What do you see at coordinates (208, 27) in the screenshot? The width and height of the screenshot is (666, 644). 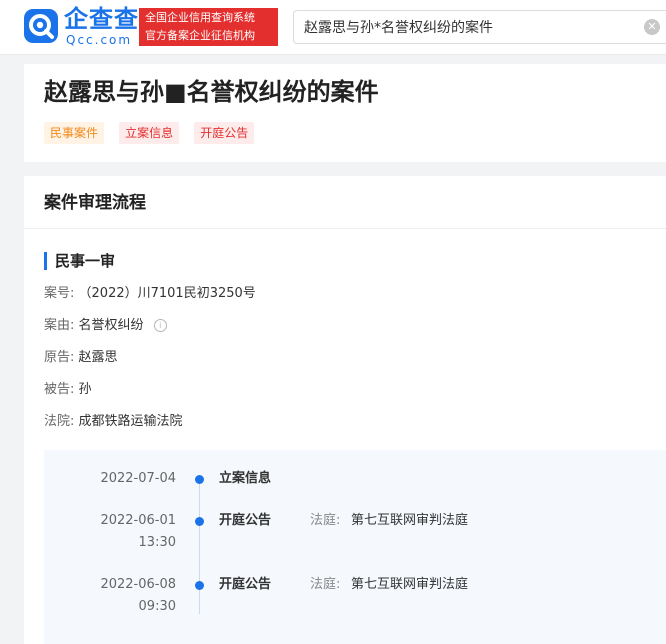 I see `slogan-badge: 全国企业信用查询系统 官方备案企业征信机构` at bounding box center [208, 27].